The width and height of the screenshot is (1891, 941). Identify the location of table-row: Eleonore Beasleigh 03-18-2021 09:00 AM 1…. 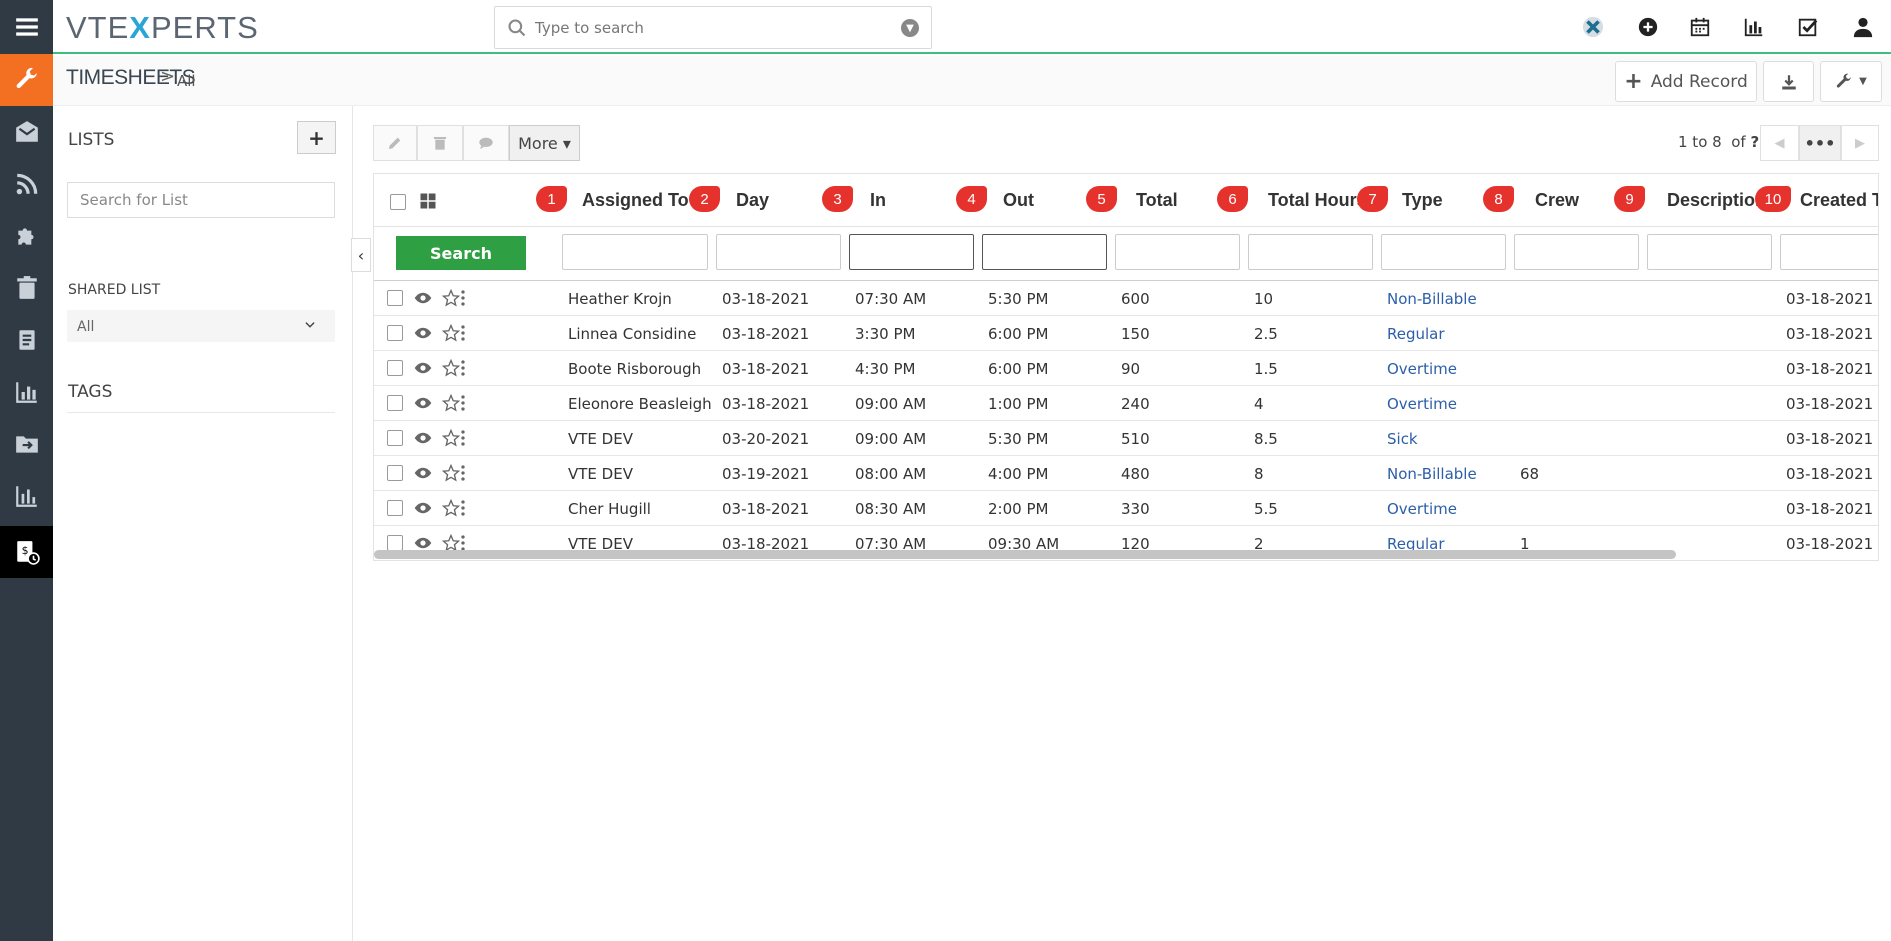
(1126, 403).